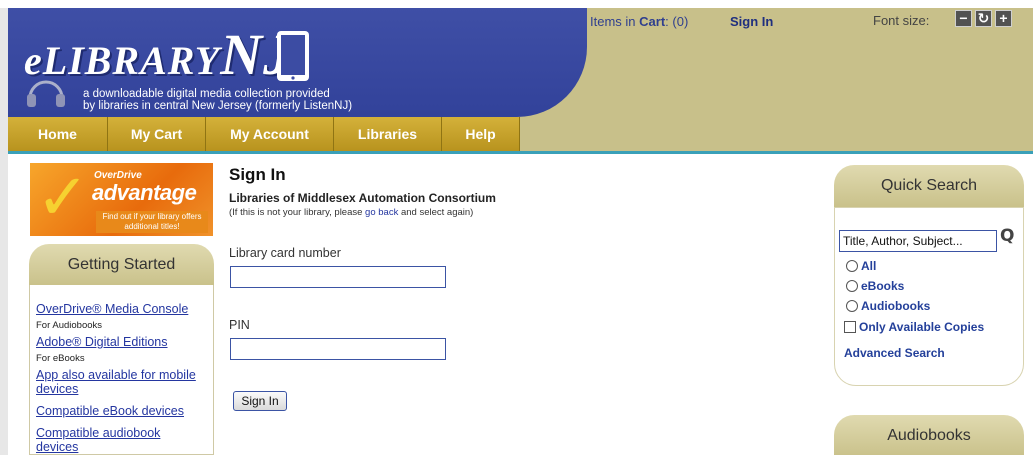  I want to click on search-option-ebooks: eBooks, so click(875, 287).